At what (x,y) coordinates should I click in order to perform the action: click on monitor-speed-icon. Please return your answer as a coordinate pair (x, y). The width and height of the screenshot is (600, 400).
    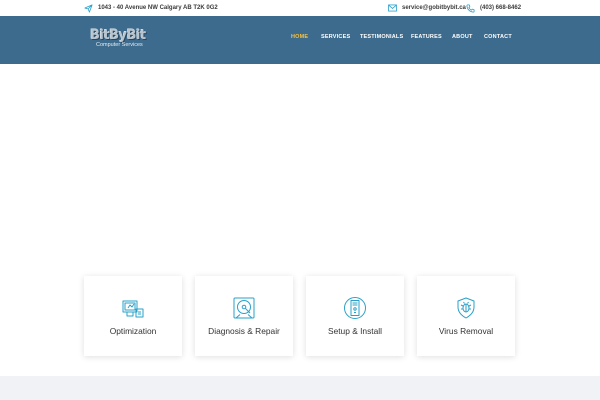
    Looking at the image, I should click on (133, 309).